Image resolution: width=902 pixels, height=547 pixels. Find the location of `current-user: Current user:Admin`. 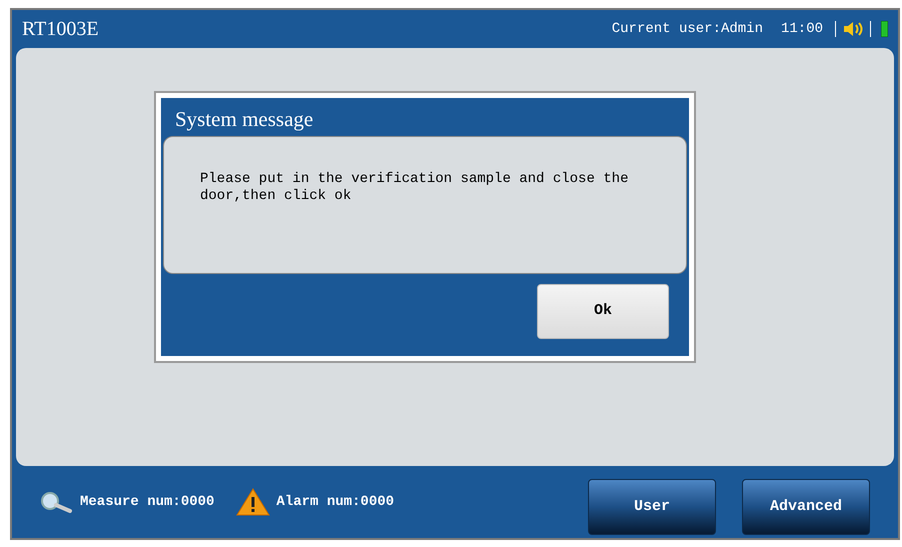

current-user: Current user:Admin is located at coordinates (687, 29).